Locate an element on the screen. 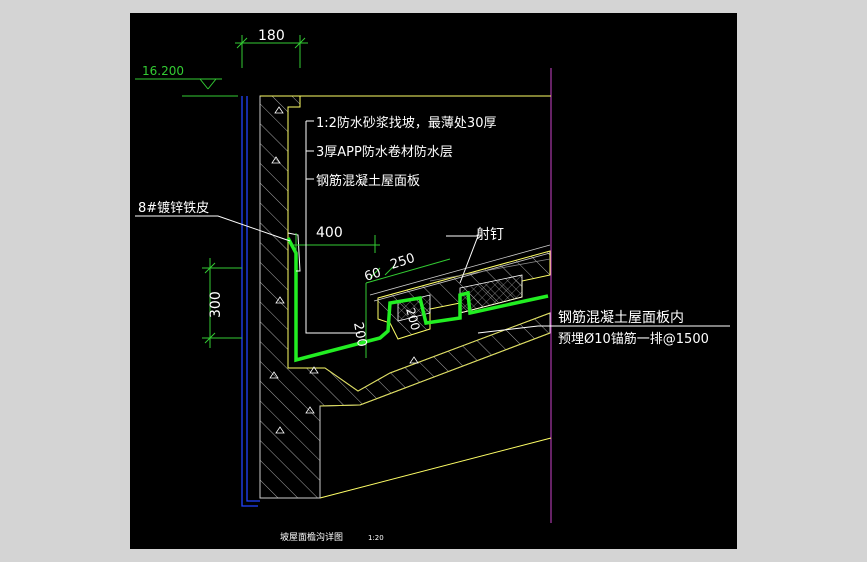  blue-edge-line-inner is located at coordinates (253, 299).